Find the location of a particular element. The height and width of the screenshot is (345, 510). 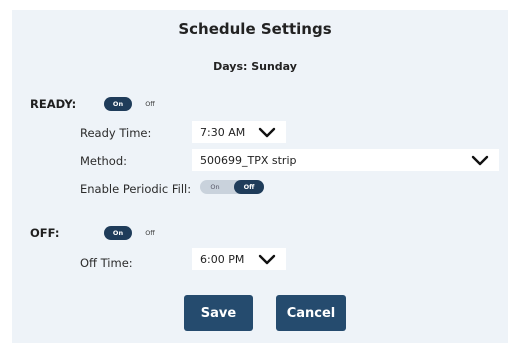

method-label: Method: is located at coordinates (104, 161).